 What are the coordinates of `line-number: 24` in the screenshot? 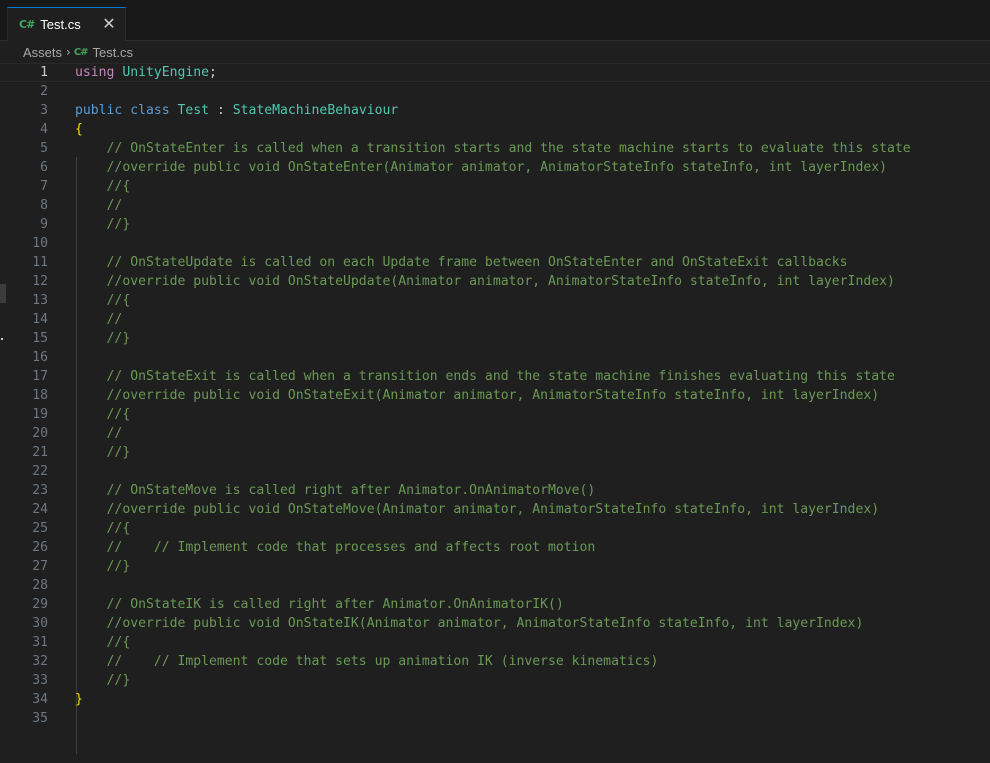 It's located at (40, 509).